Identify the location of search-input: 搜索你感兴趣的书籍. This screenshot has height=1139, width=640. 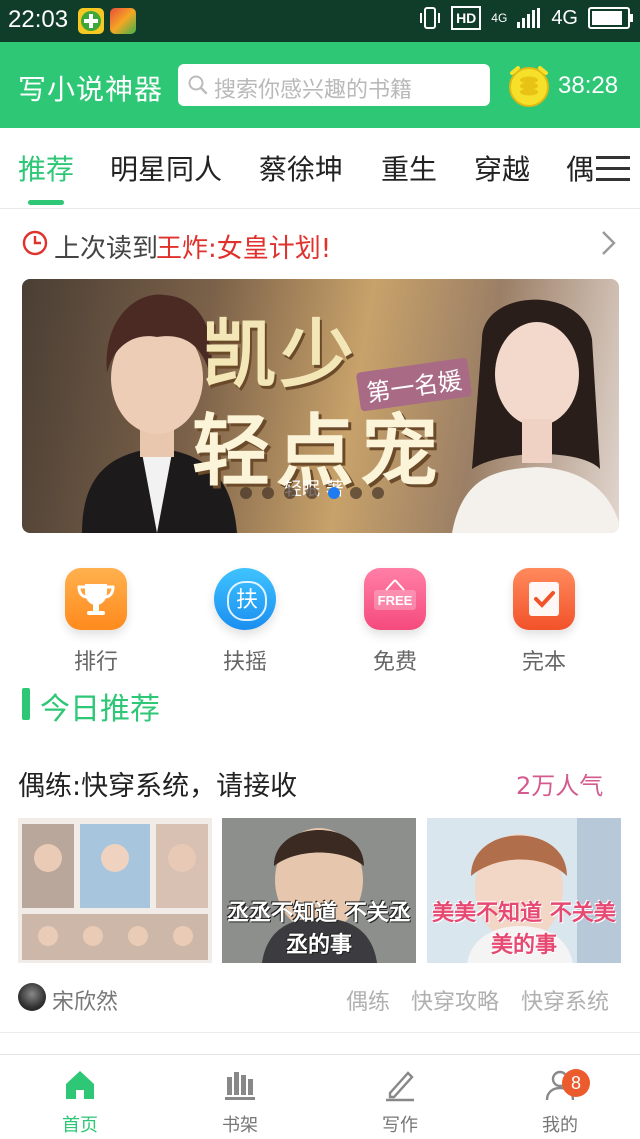
(334, 85).